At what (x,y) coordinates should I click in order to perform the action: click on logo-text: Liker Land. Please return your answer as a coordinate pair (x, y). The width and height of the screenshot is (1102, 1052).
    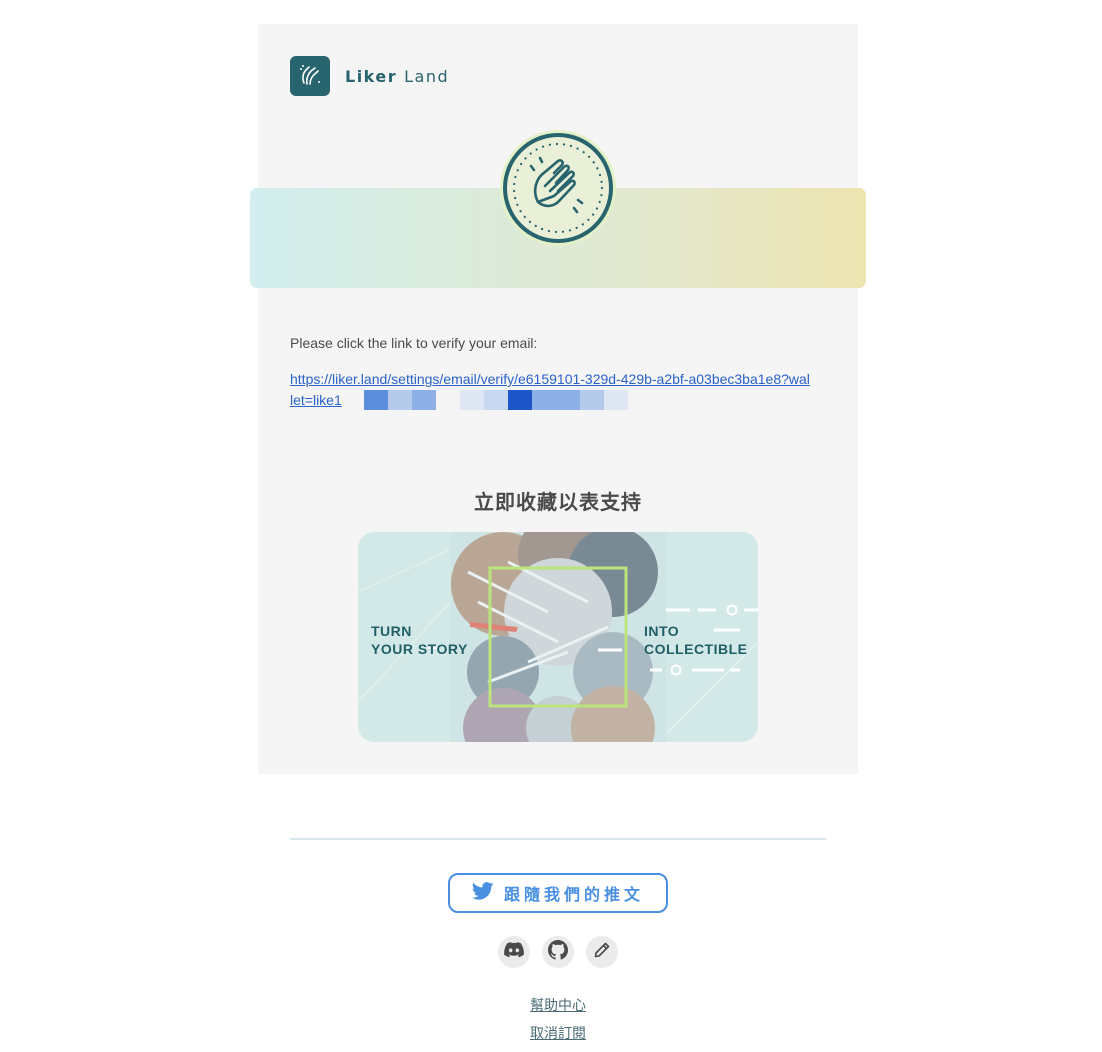
    Looking at the image, I should click on (397, 76).